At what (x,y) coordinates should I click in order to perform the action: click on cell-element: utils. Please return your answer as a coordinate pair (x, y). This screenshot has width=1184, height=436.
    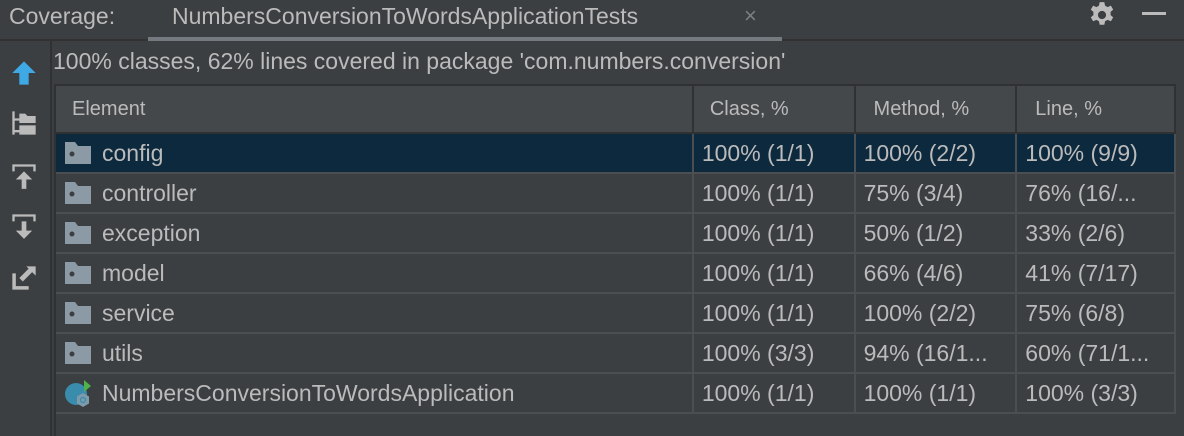
    Looking at the image, I should click on (375, 353).